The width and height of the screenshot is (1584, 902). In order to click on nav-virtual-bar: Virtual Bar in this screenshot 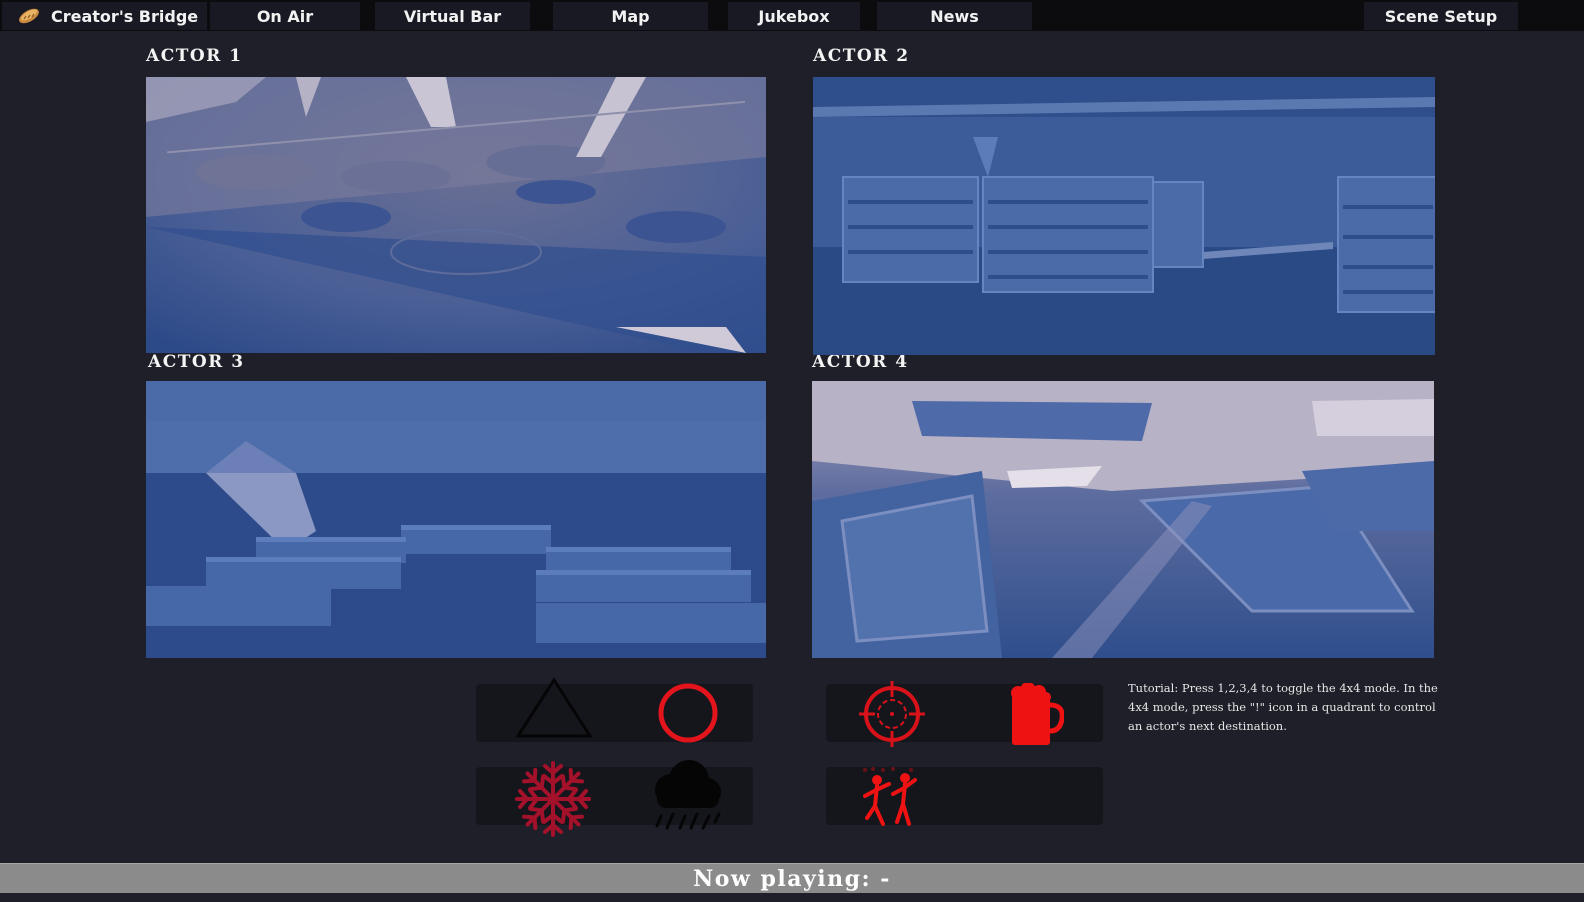, I will do `click(452, 16)`.